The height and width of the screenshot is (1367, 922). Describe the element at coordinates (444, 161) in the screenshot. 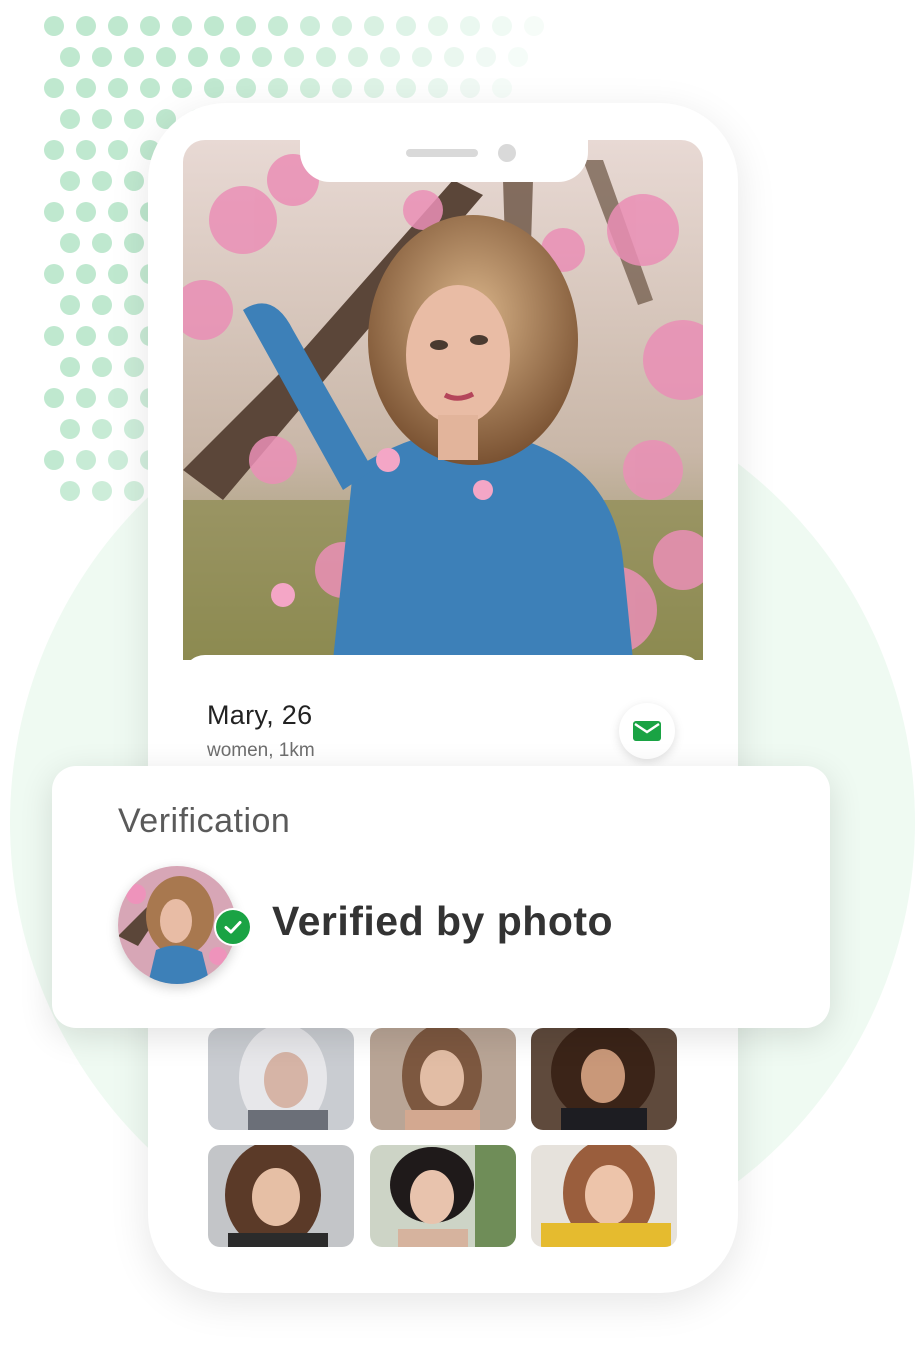

I see `phone-notch` at that location.